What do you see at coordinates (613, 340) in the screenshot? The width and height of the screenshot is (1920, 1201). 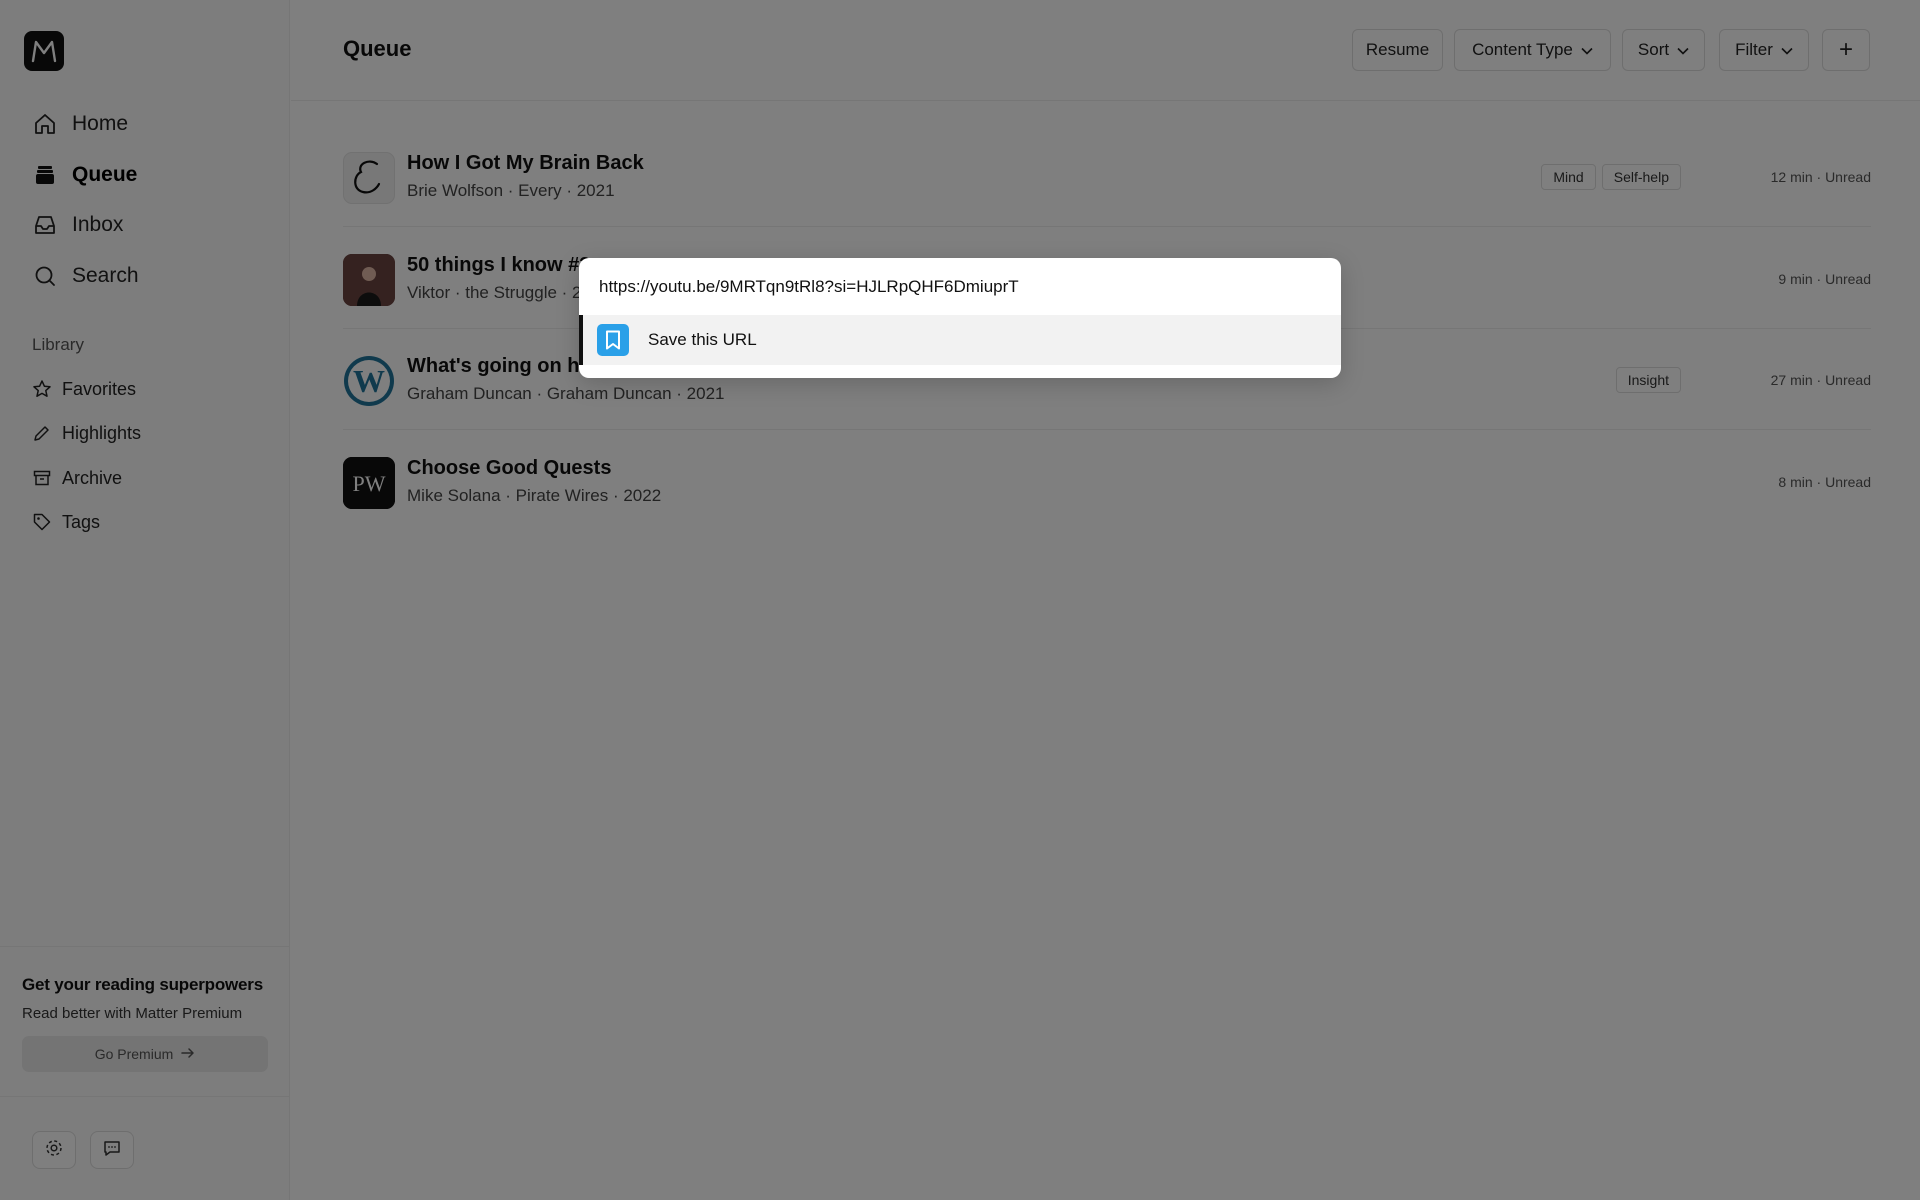 I see `bookmark-icon` at bounding box center [613, 340].